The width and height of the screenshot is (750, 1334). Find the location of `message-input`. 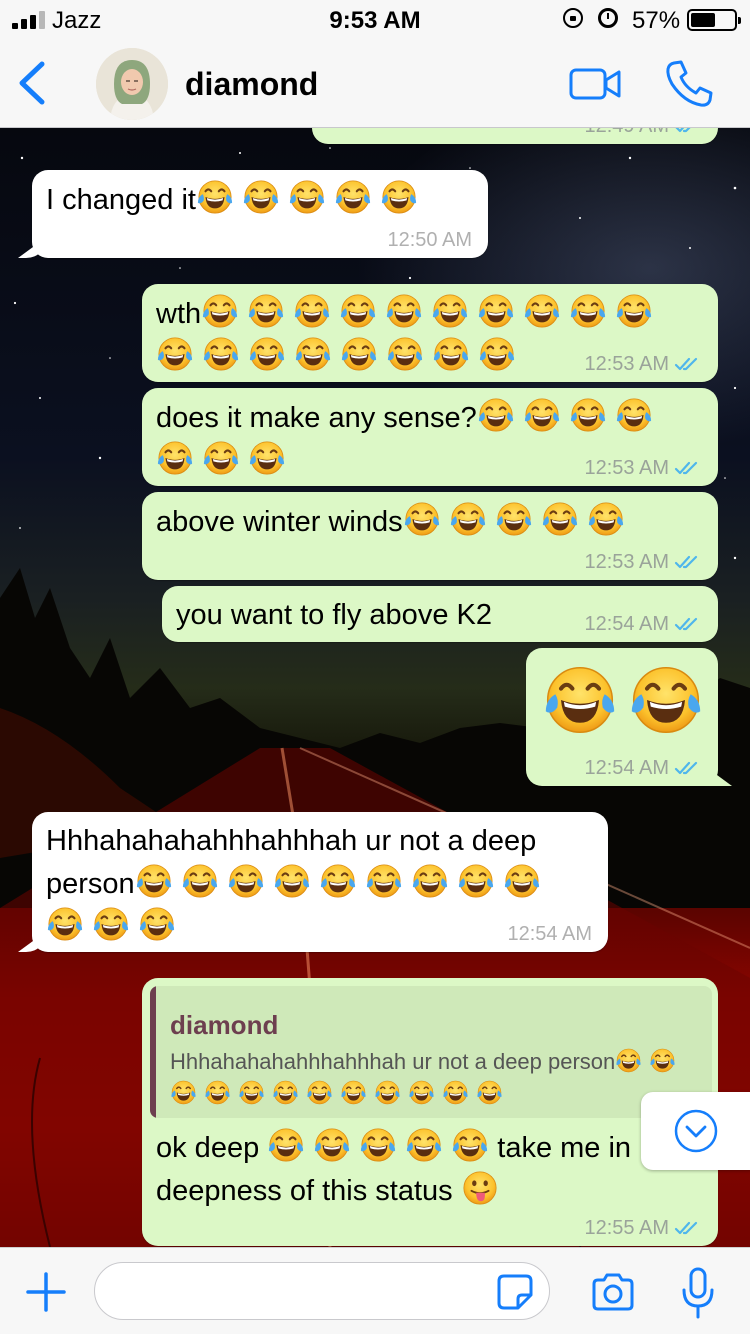

message-input is located at coordinates (322, 1291).